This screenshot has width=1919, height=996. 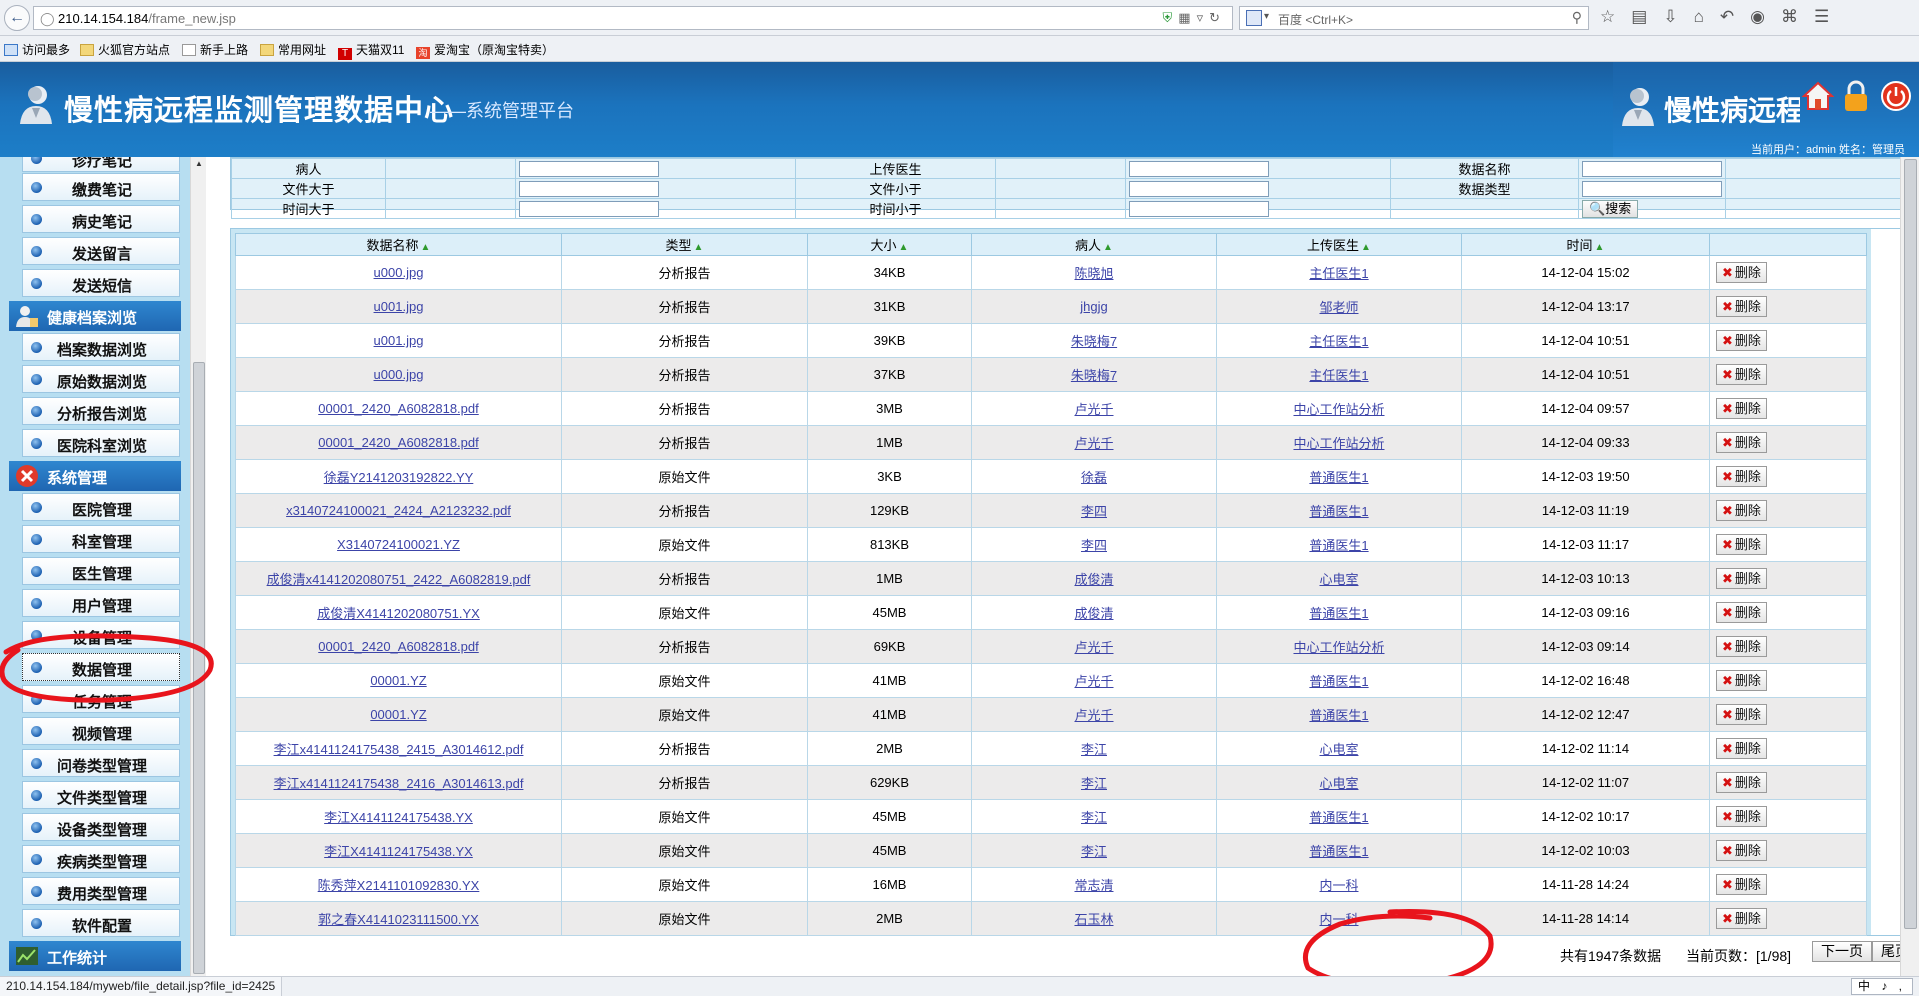 I want to click on bookmark-tmall: T 天猫双11, so click(x=371, y=50).